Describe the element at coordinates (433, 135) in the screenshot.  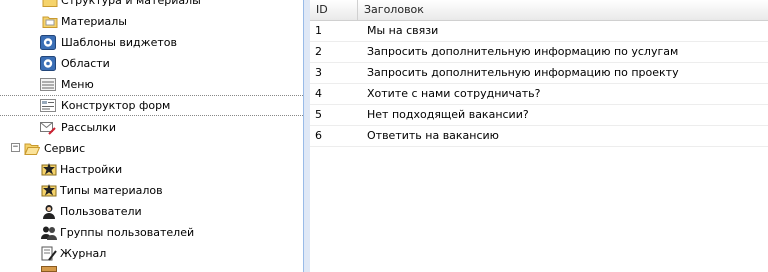
I see `cell-title: Ответить на вакансию` at that location.